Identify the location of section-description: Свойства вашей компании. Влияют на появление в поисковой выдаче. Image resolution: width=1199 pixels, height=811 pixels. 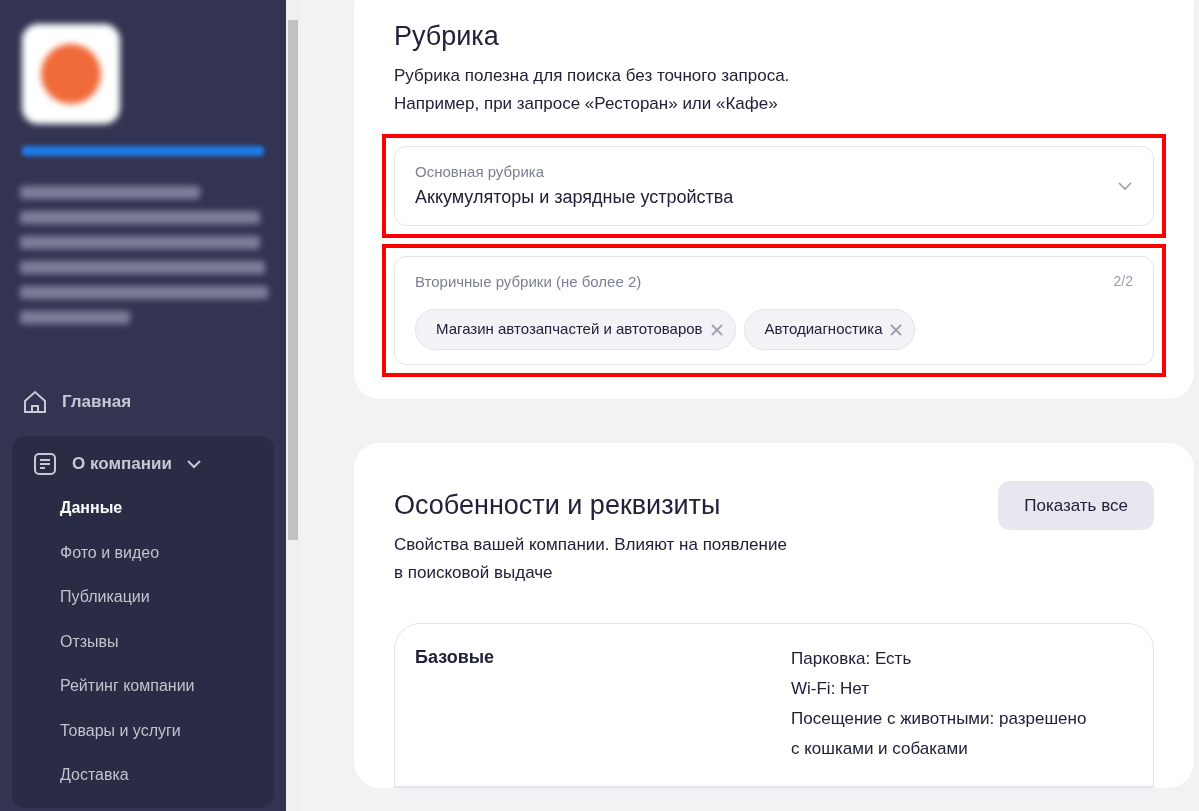
(591, 559).